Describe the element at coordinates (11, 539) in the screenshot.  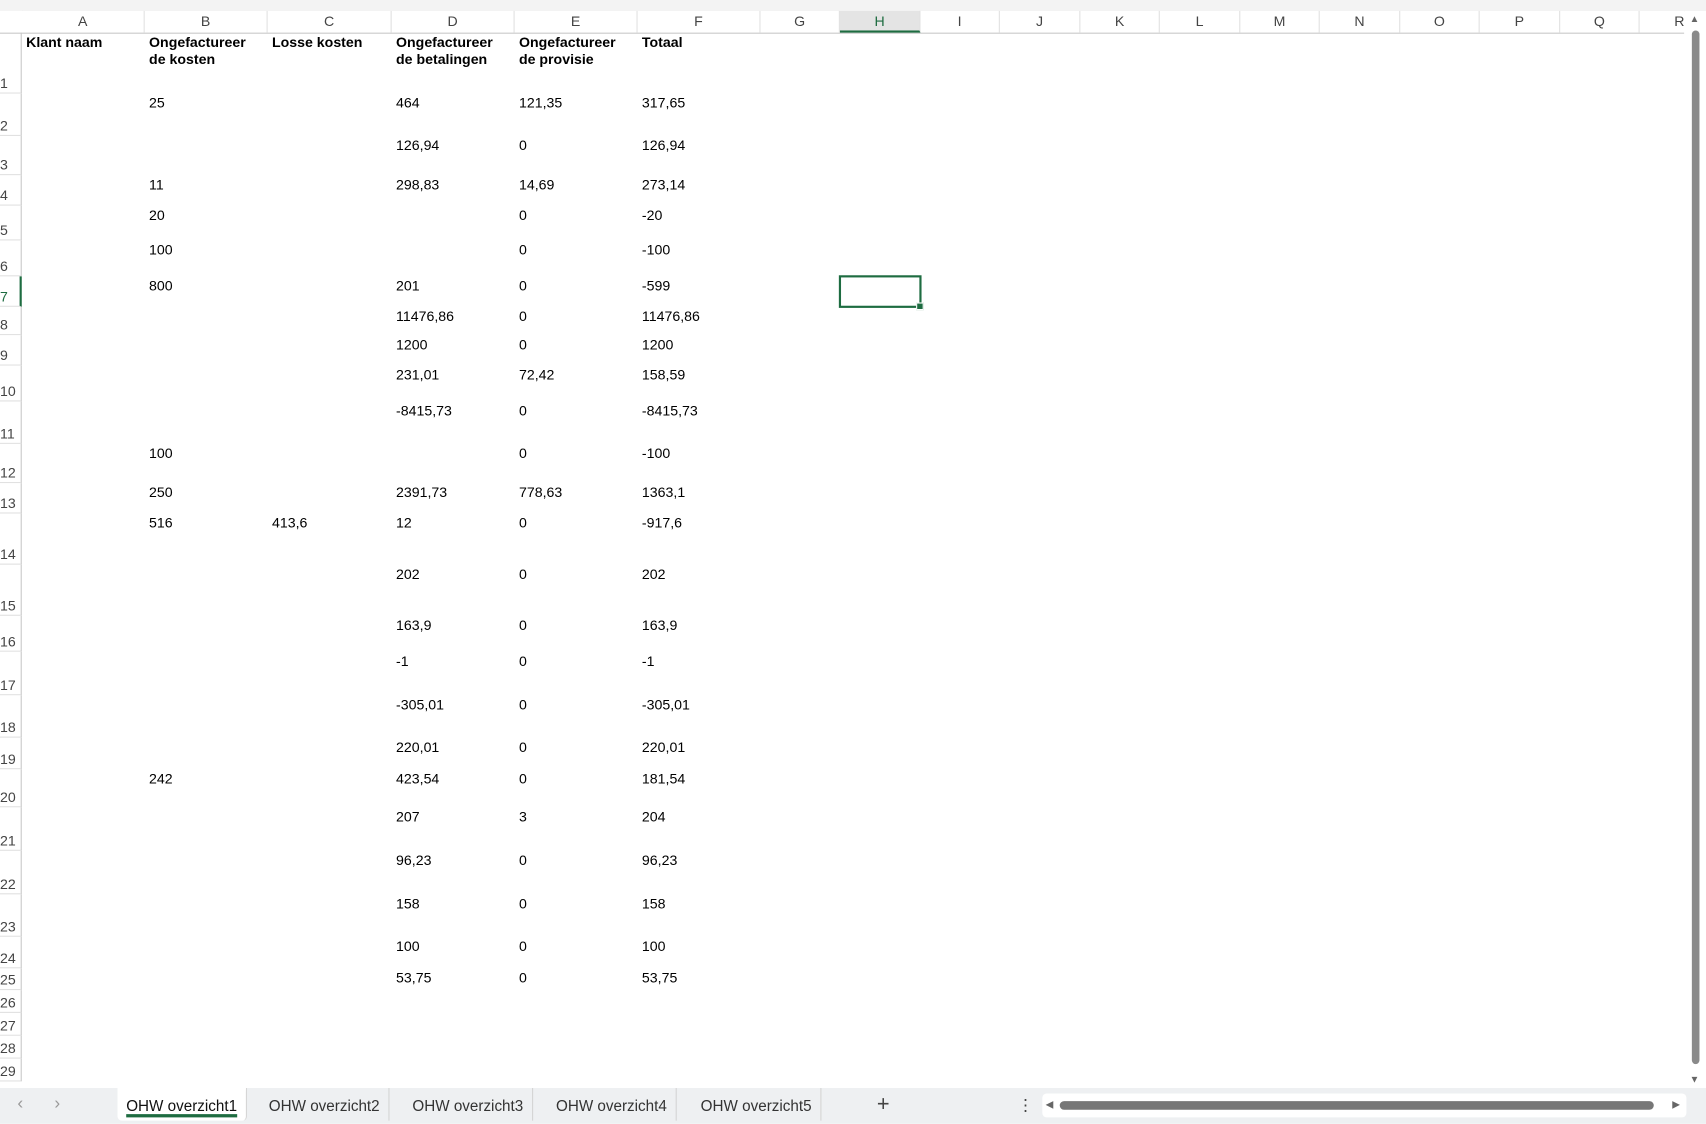
I see `row-header-14: 14` at that location.